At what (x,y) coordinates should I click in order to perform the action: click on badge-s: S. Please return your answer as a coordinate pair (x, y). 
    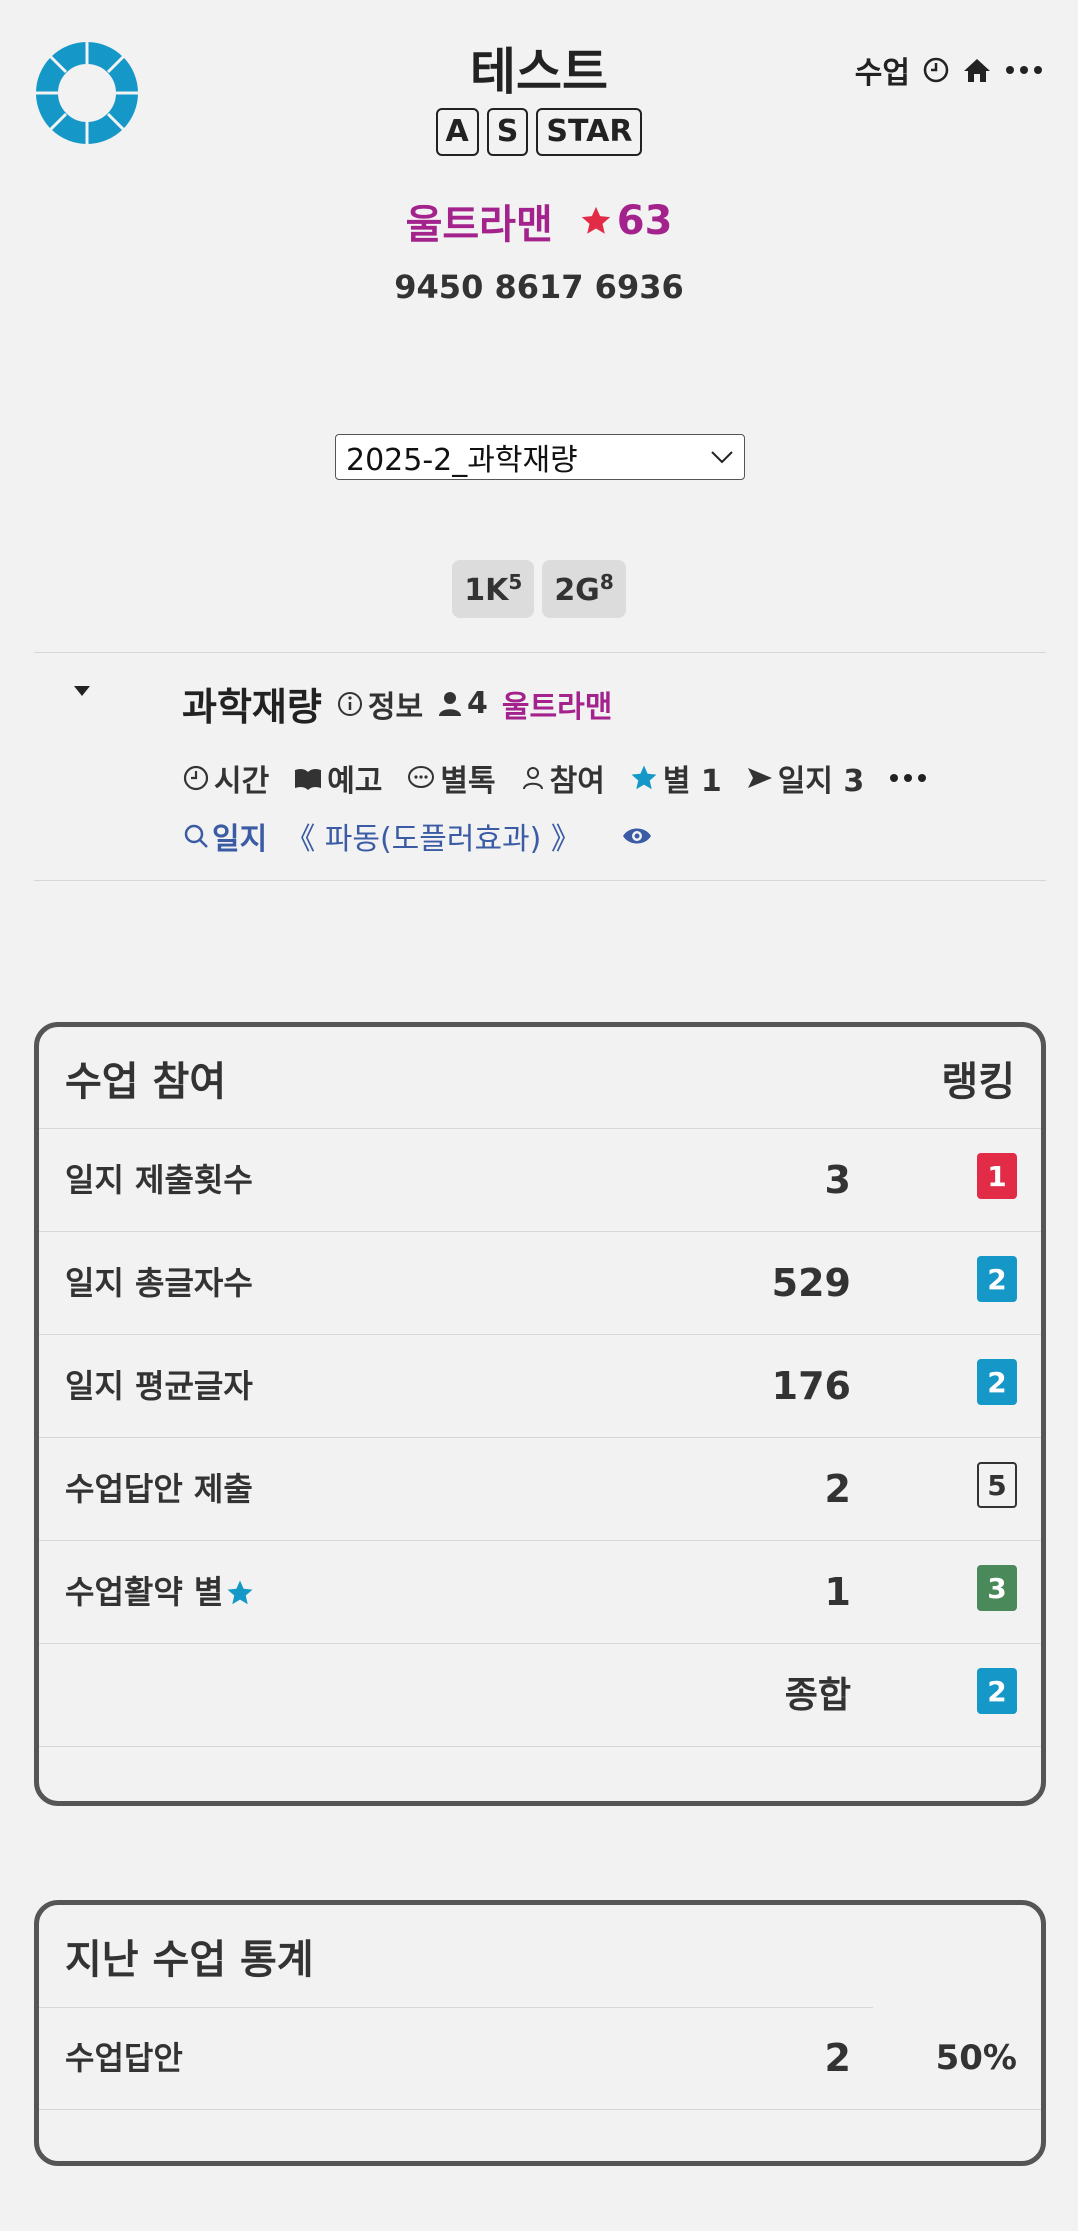
    Looking at the image, I should click on (507, 132).